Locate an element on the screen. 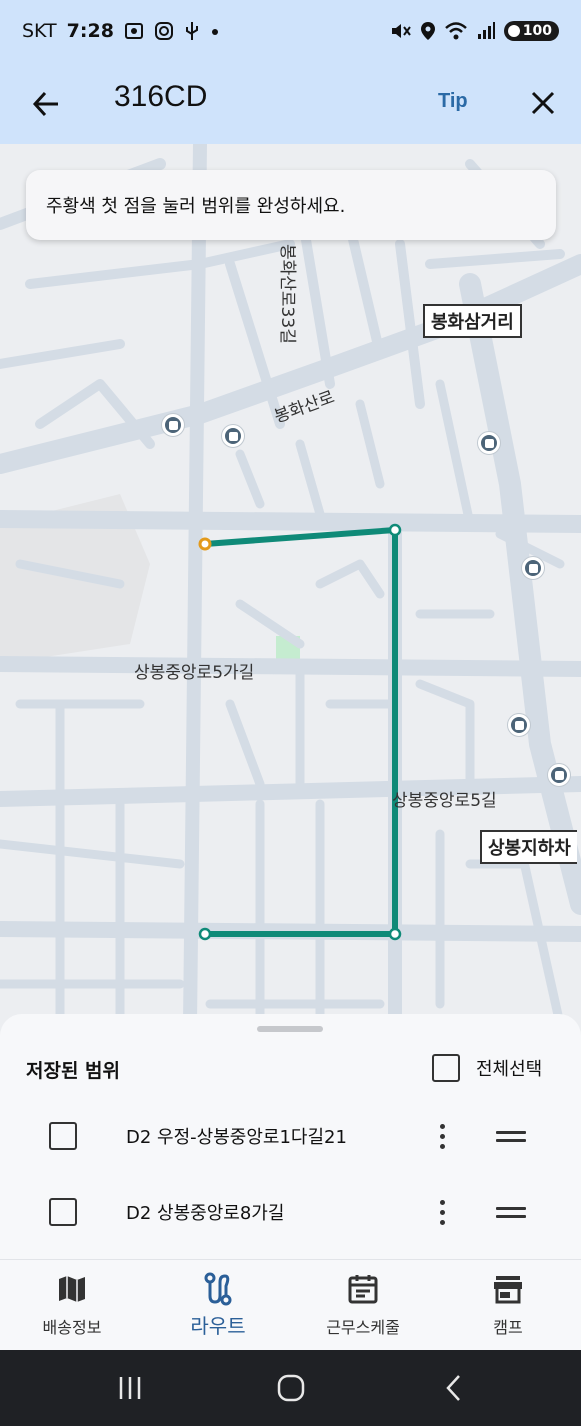 This screenshot has height=1426, width=581. map-icon is located at coordinates (72, 1289).